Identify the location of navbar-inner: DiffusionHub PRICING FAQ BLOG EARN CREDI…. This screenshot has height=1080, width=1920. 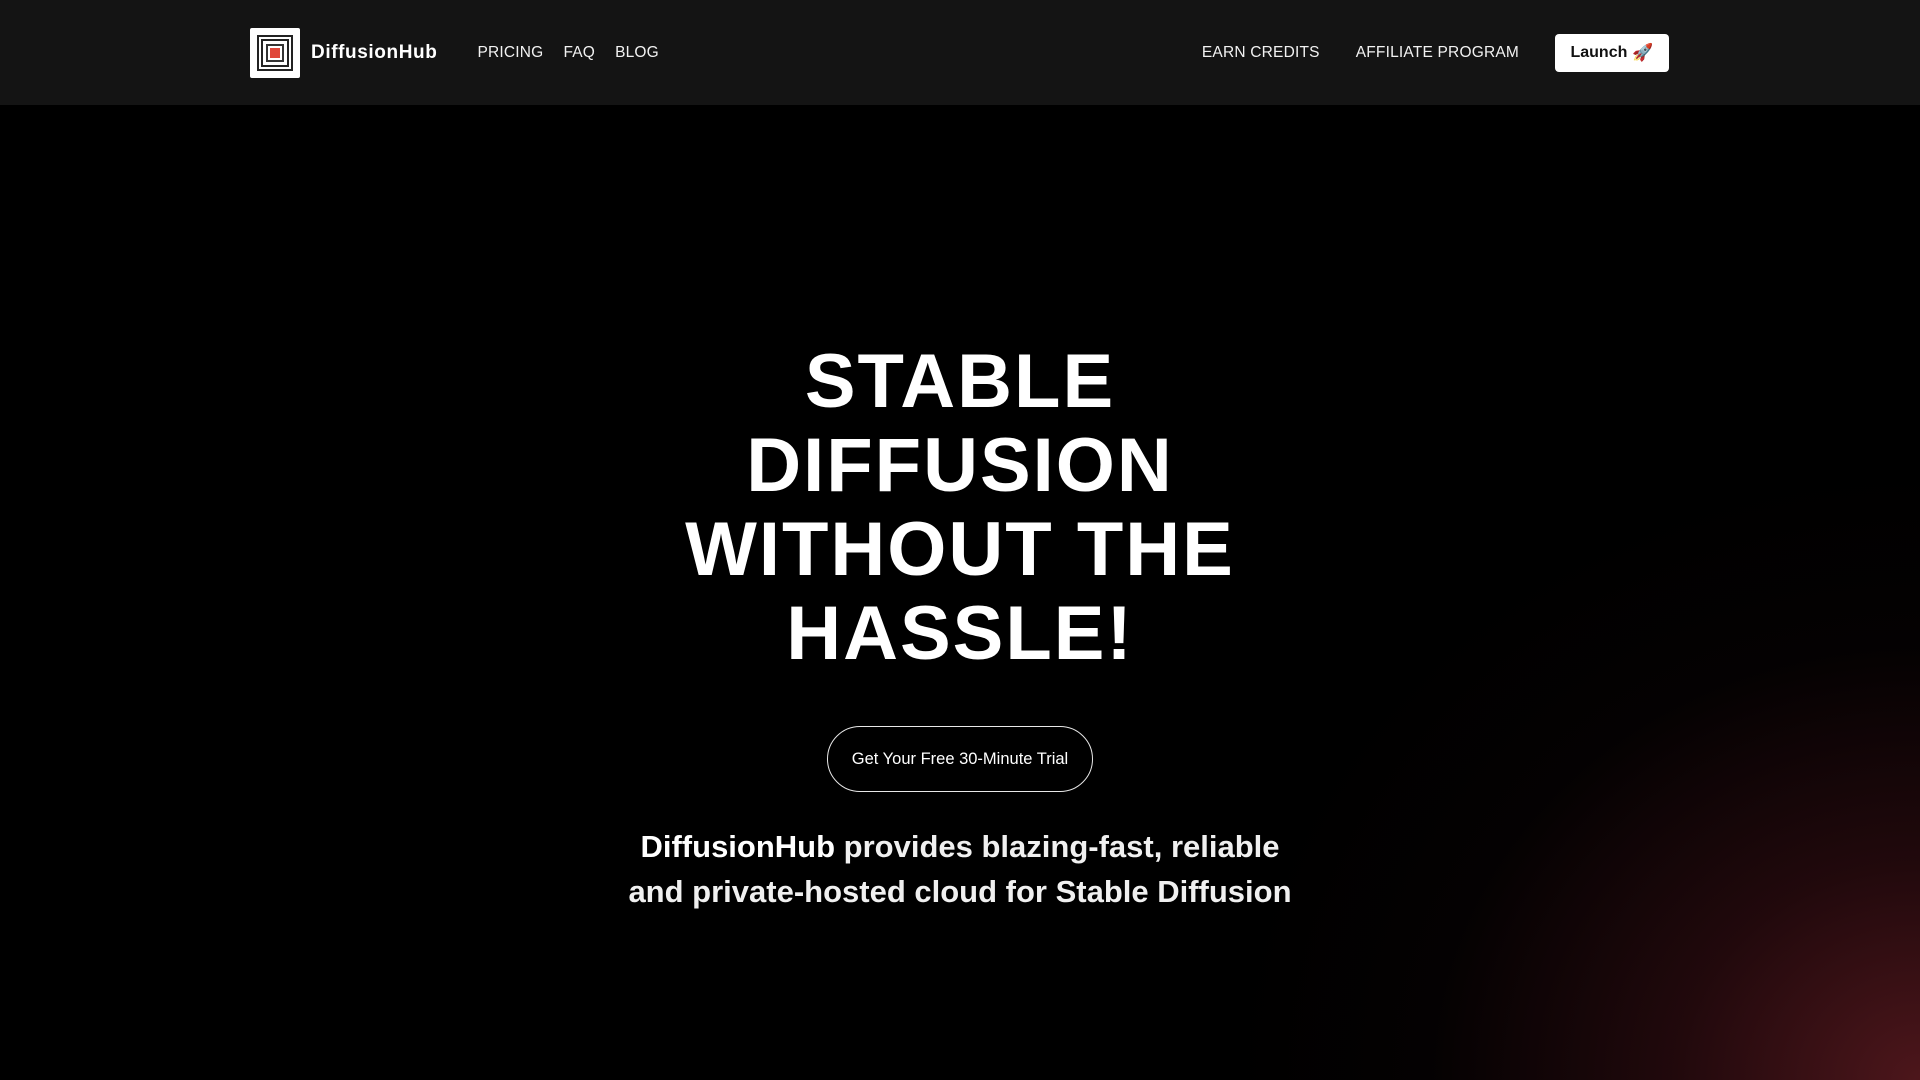
(959, 52).